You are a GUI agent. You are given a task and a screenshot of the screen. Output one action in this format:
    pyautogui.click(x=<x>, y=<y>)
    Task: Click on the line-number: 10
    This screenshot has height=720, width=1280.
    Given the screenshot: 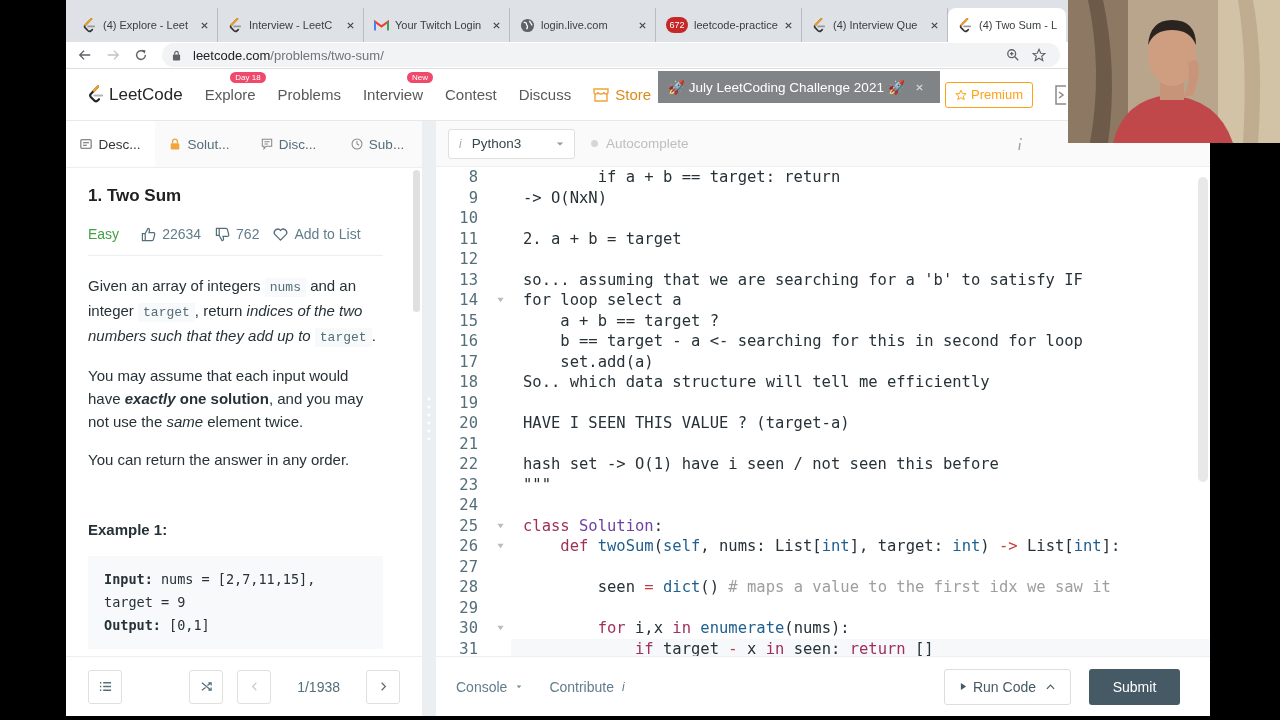 What is the action you would take?
    pyautogui.click(x=468, y=218)
    